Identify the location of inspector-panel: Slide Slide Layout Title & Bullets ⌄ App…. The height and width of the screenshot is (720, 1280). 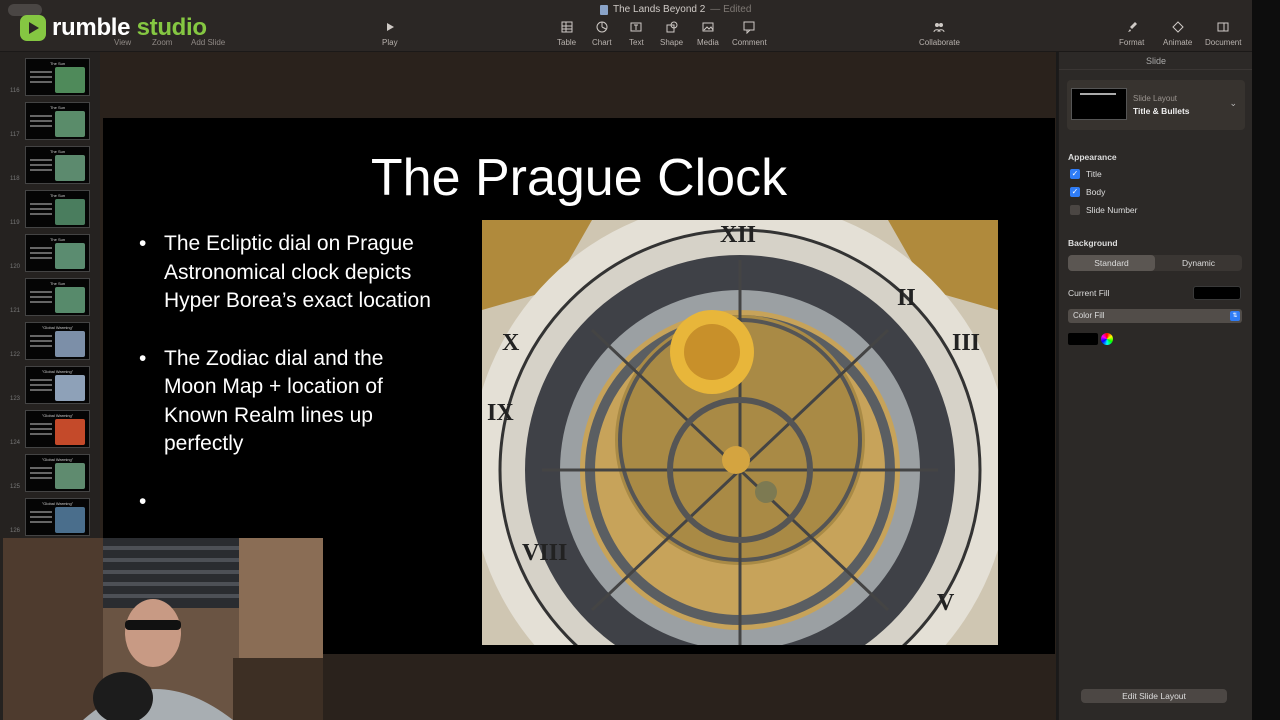
(1155, 386).